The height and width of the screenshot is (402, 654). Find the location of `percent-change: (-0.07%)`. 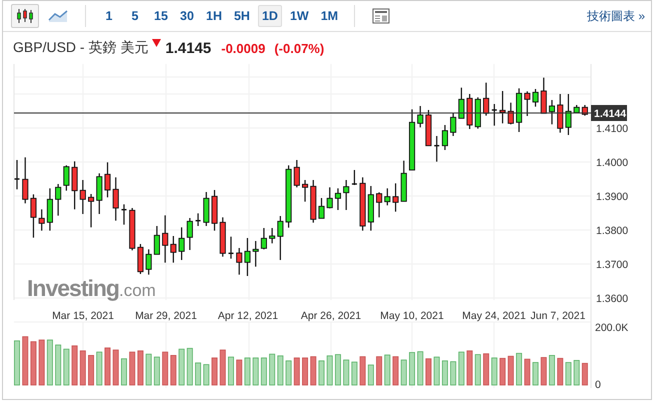

percent-change: (-0.07%) is located at coordinates (299, 48).